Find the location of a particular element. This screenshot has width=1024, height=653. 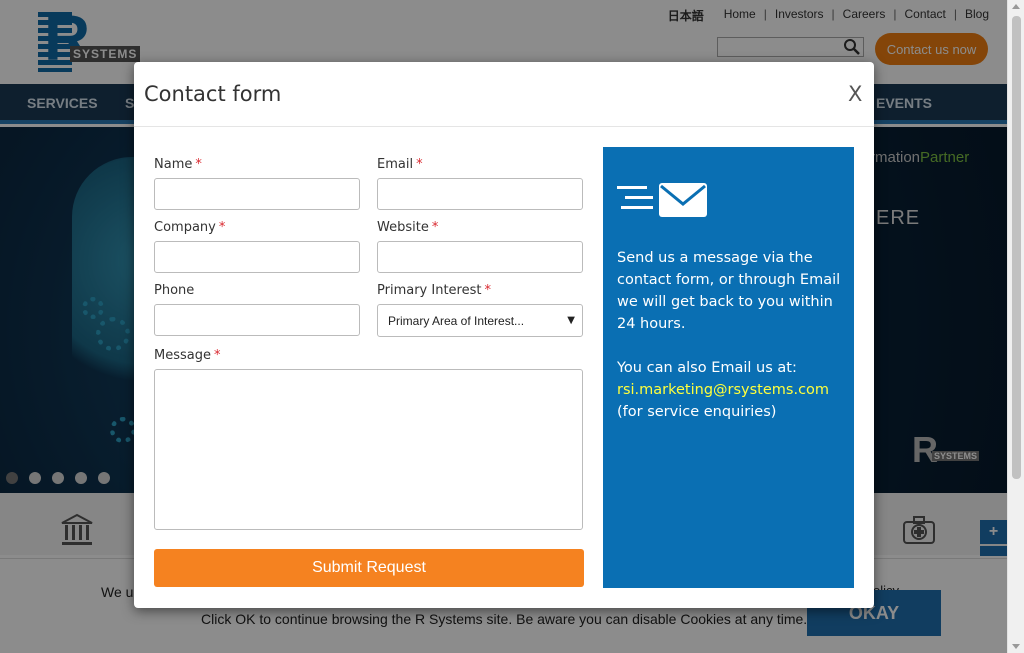

message-textarea is located at coordinates (368, 449).